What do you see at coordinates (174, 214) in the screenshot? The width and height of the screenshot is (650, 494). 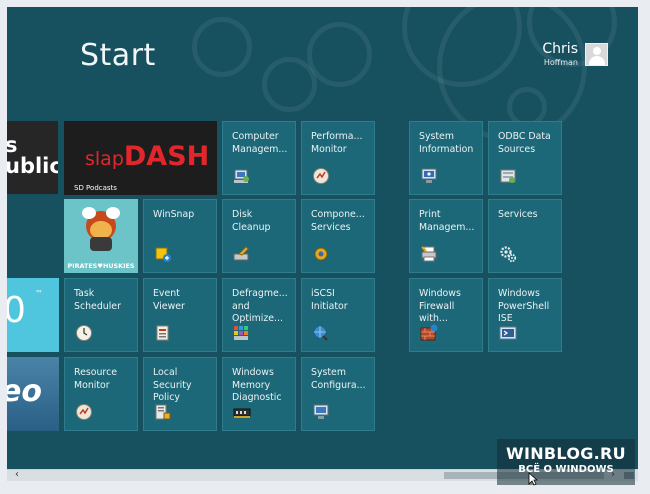 I see `tile-label: WinSnap` at bounding box center [174, 214].